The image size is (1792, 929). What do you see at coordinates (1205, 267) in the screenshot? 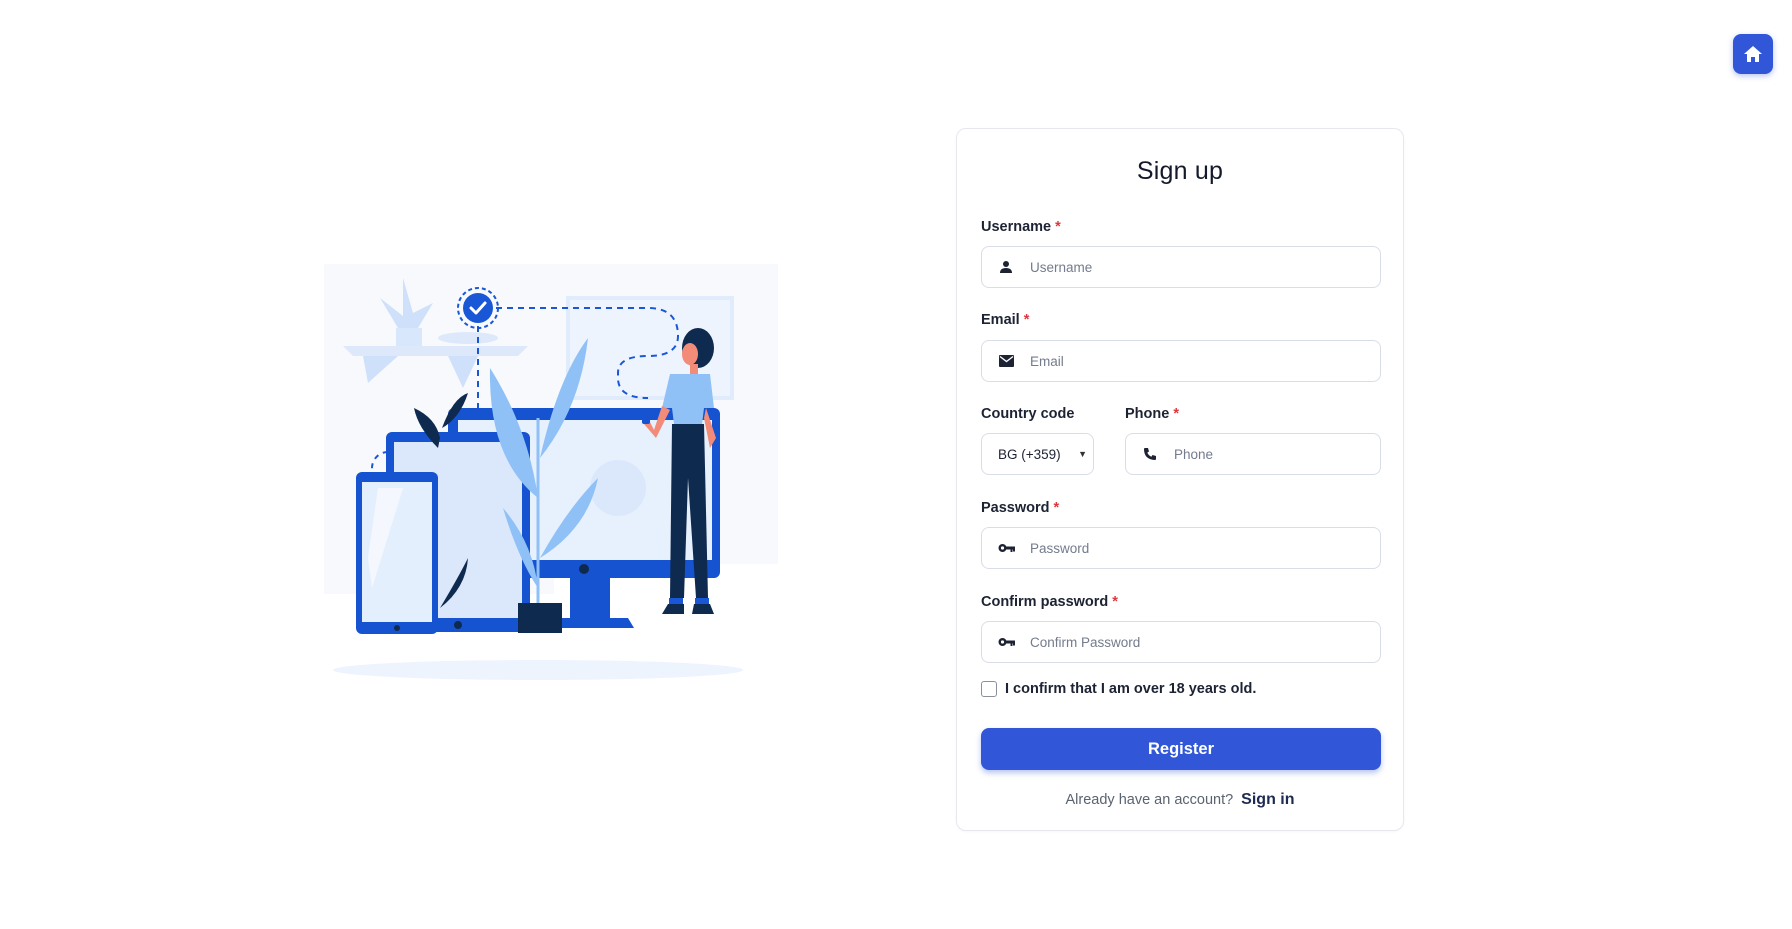
I see `username-input` at bounding box center [1205, 267].